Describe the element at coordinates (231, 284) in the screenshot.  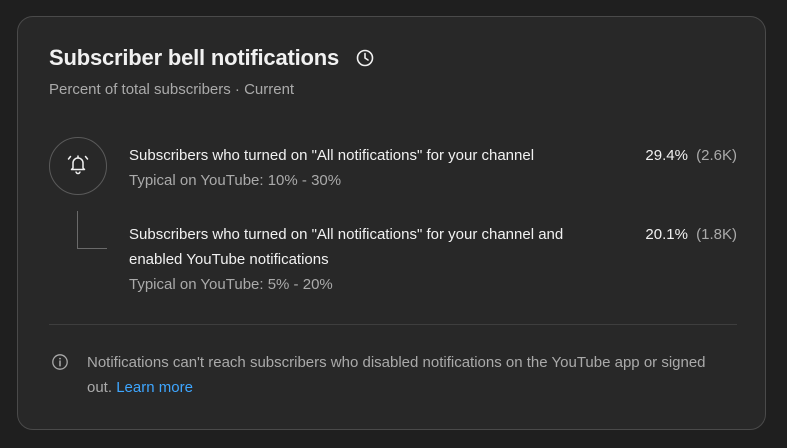
I see `metric-typical: Typical on YouTube: 5% - 20%` at that location.